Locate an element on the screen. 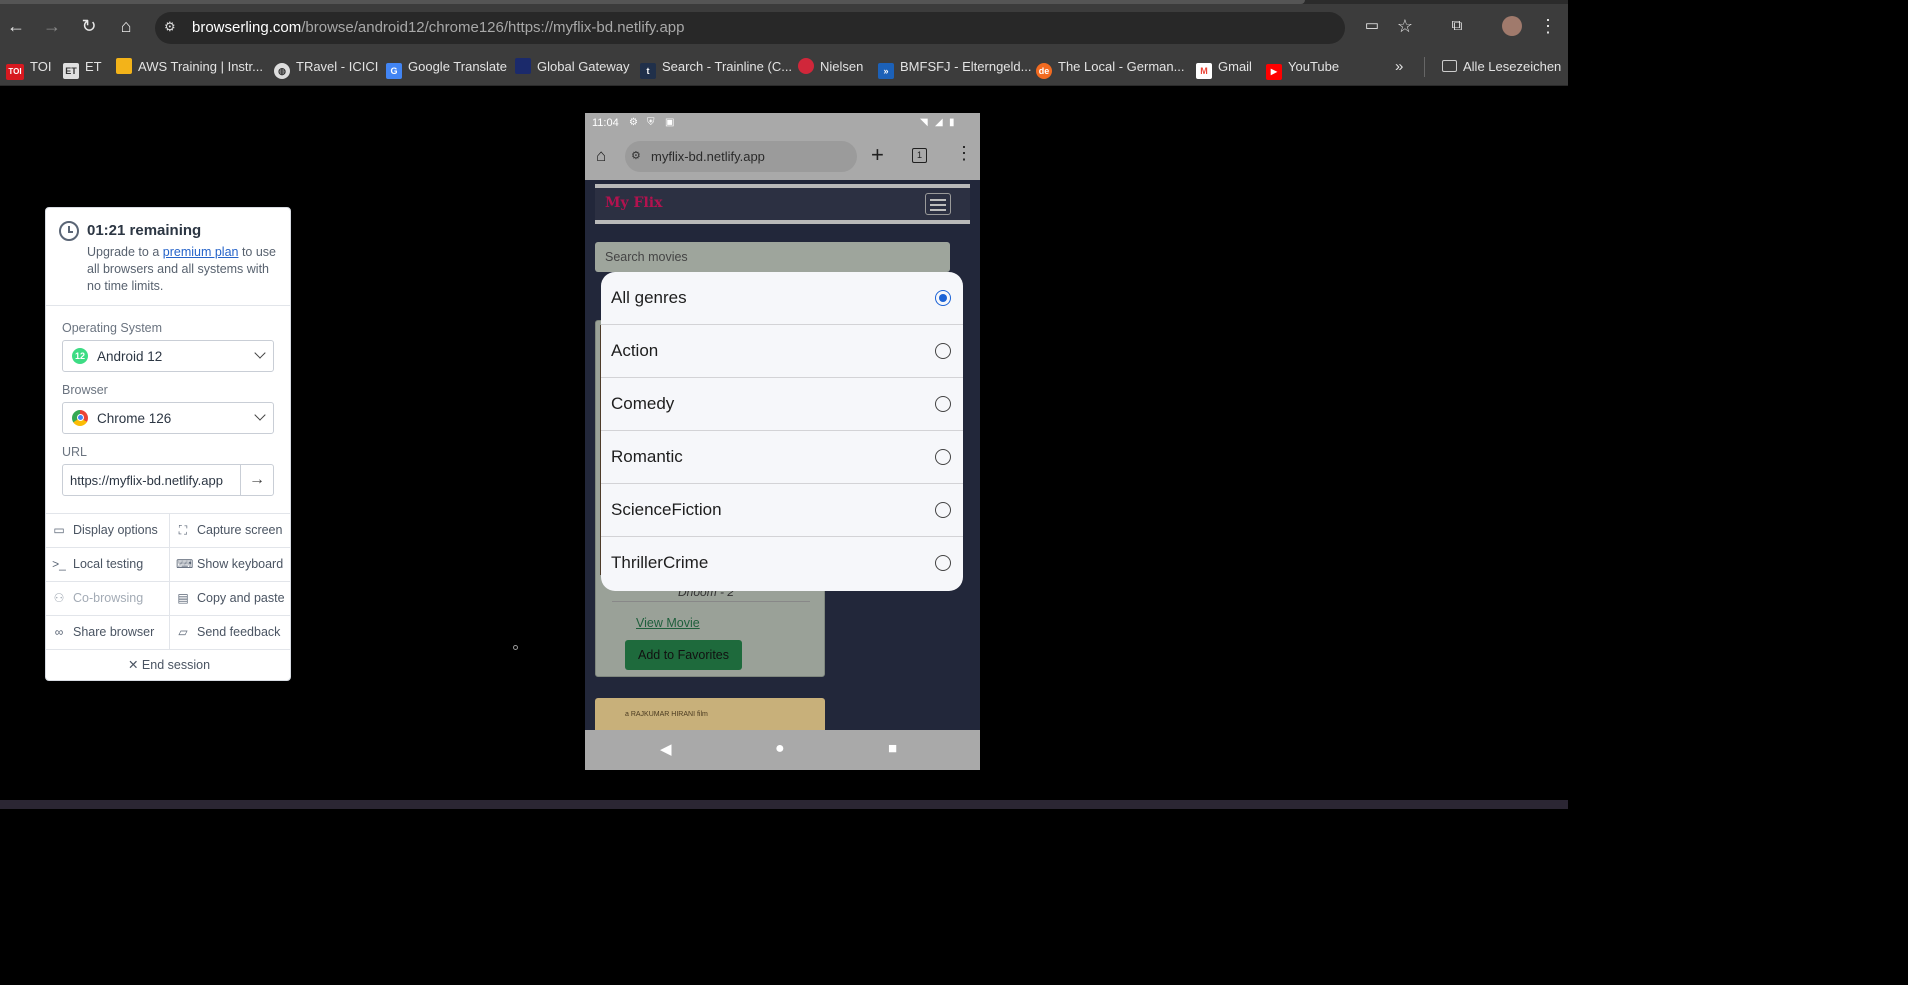  show-keyboard-label: Show keyboard is located at coordinates (240, 564).